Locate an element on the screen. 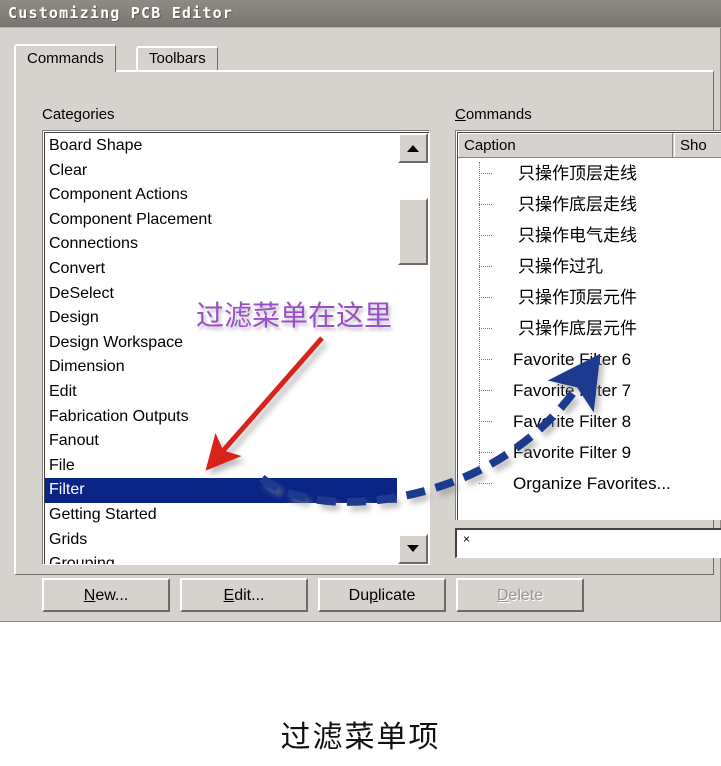 The image size is (721, 766). commands-column-header: Caption Sho is located at coordinates (589, 145).